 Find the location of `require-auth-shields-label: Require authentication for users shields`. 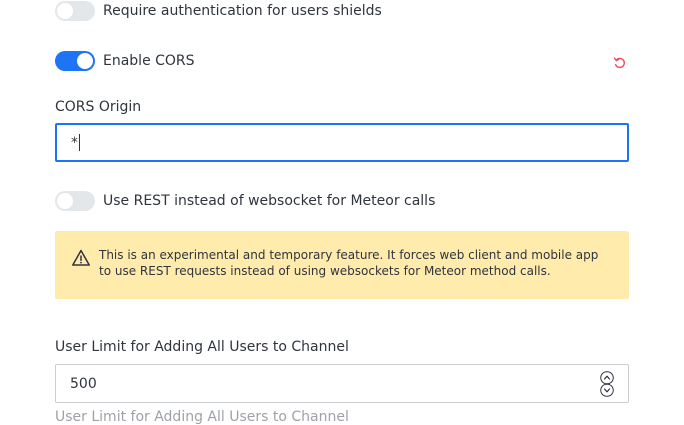

require-auth-shields-label: Require authentication for users shields is located at coordinates (242, 11).